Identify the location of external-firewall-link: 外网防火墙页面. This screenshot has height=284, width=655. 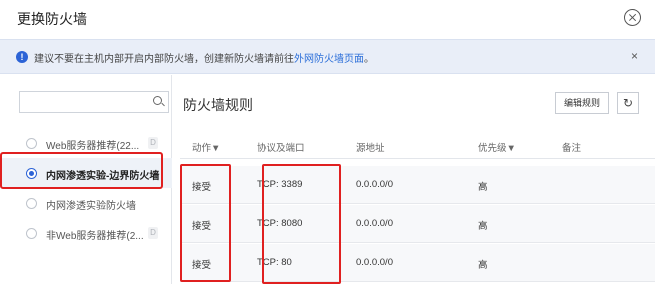
(329, 59).